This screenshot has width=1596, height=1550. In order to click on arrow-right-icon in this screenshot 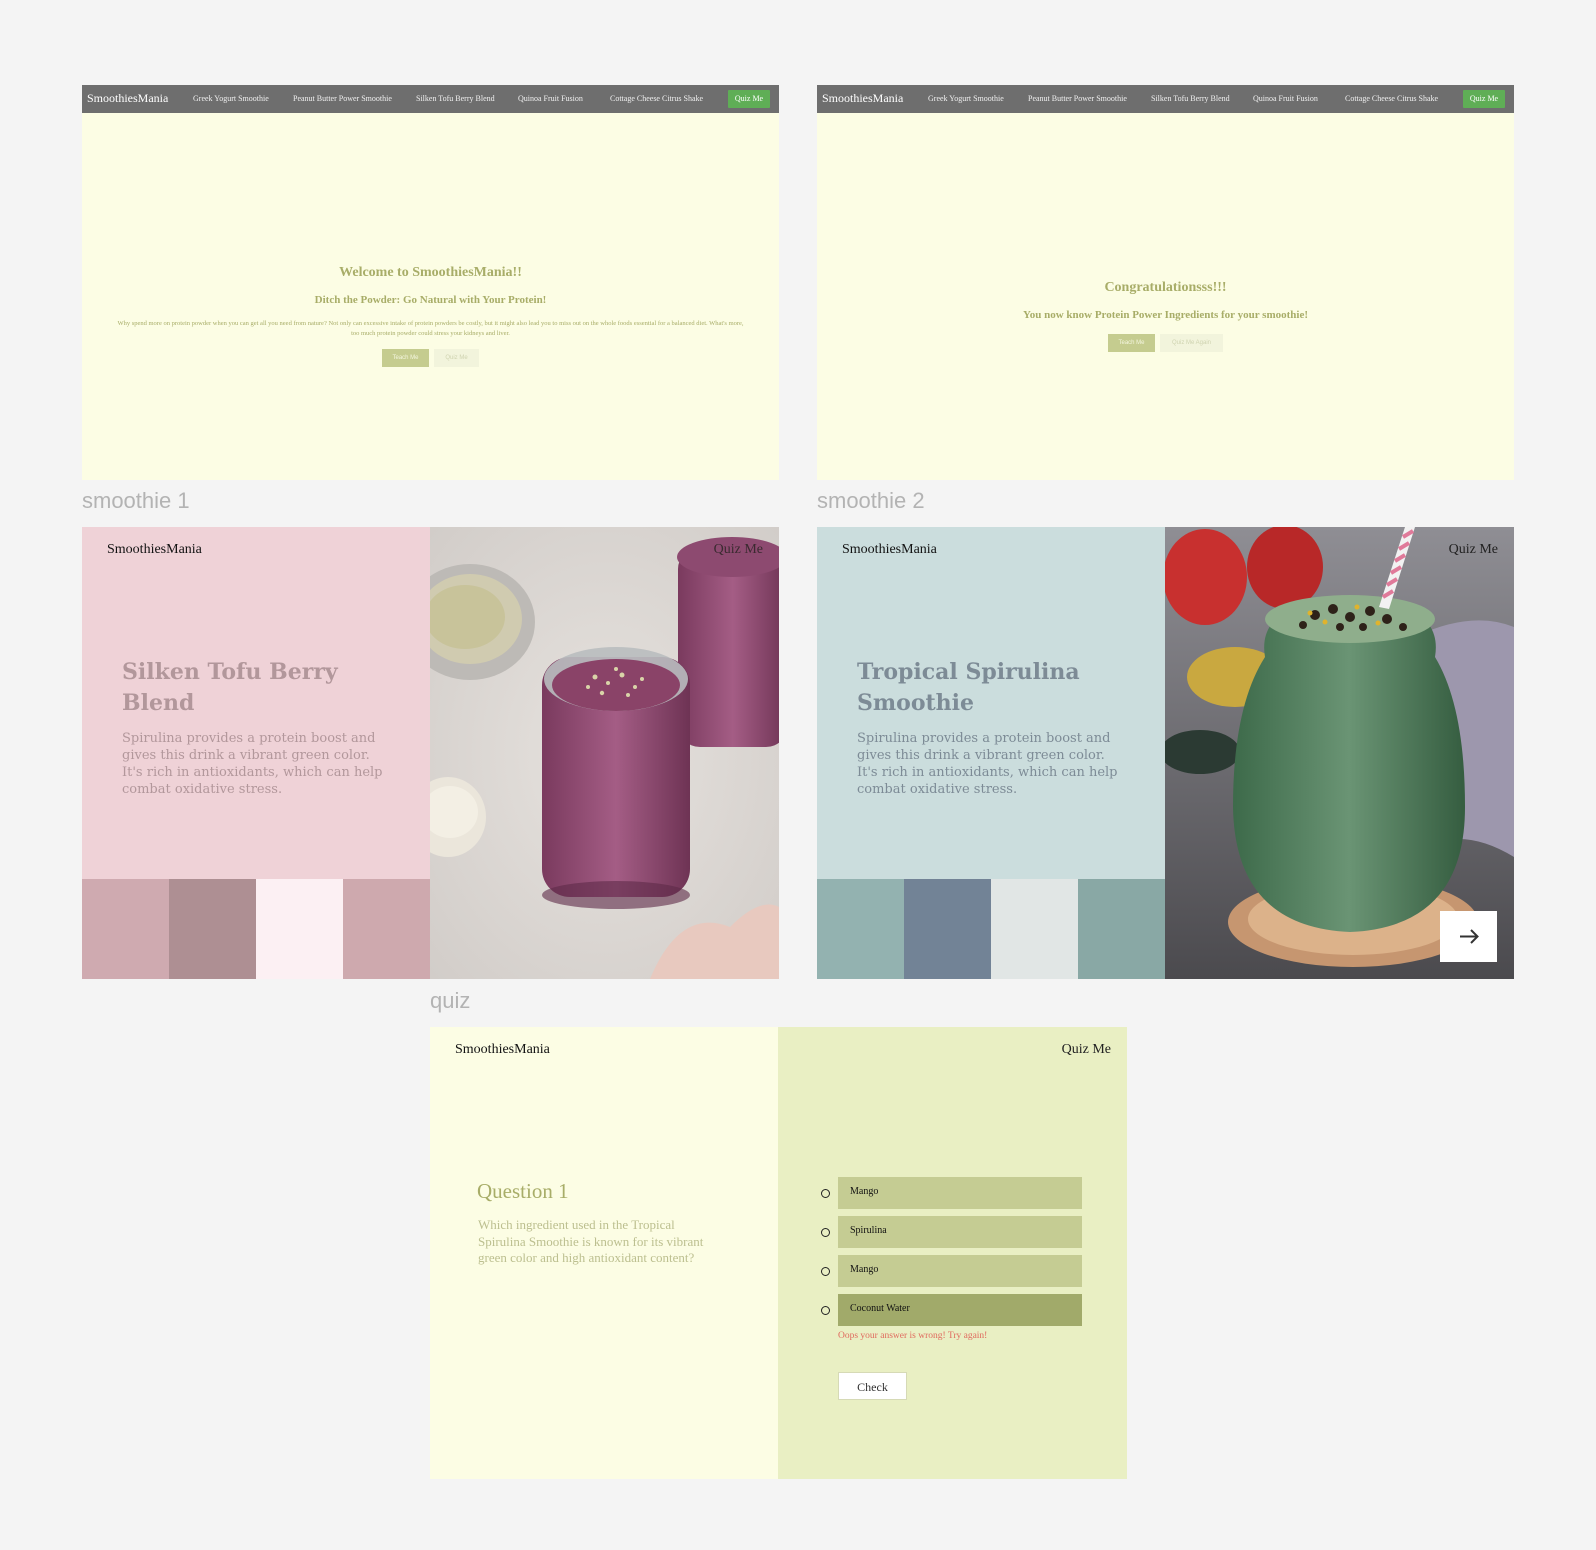, I will do `click(1469, 936)`.